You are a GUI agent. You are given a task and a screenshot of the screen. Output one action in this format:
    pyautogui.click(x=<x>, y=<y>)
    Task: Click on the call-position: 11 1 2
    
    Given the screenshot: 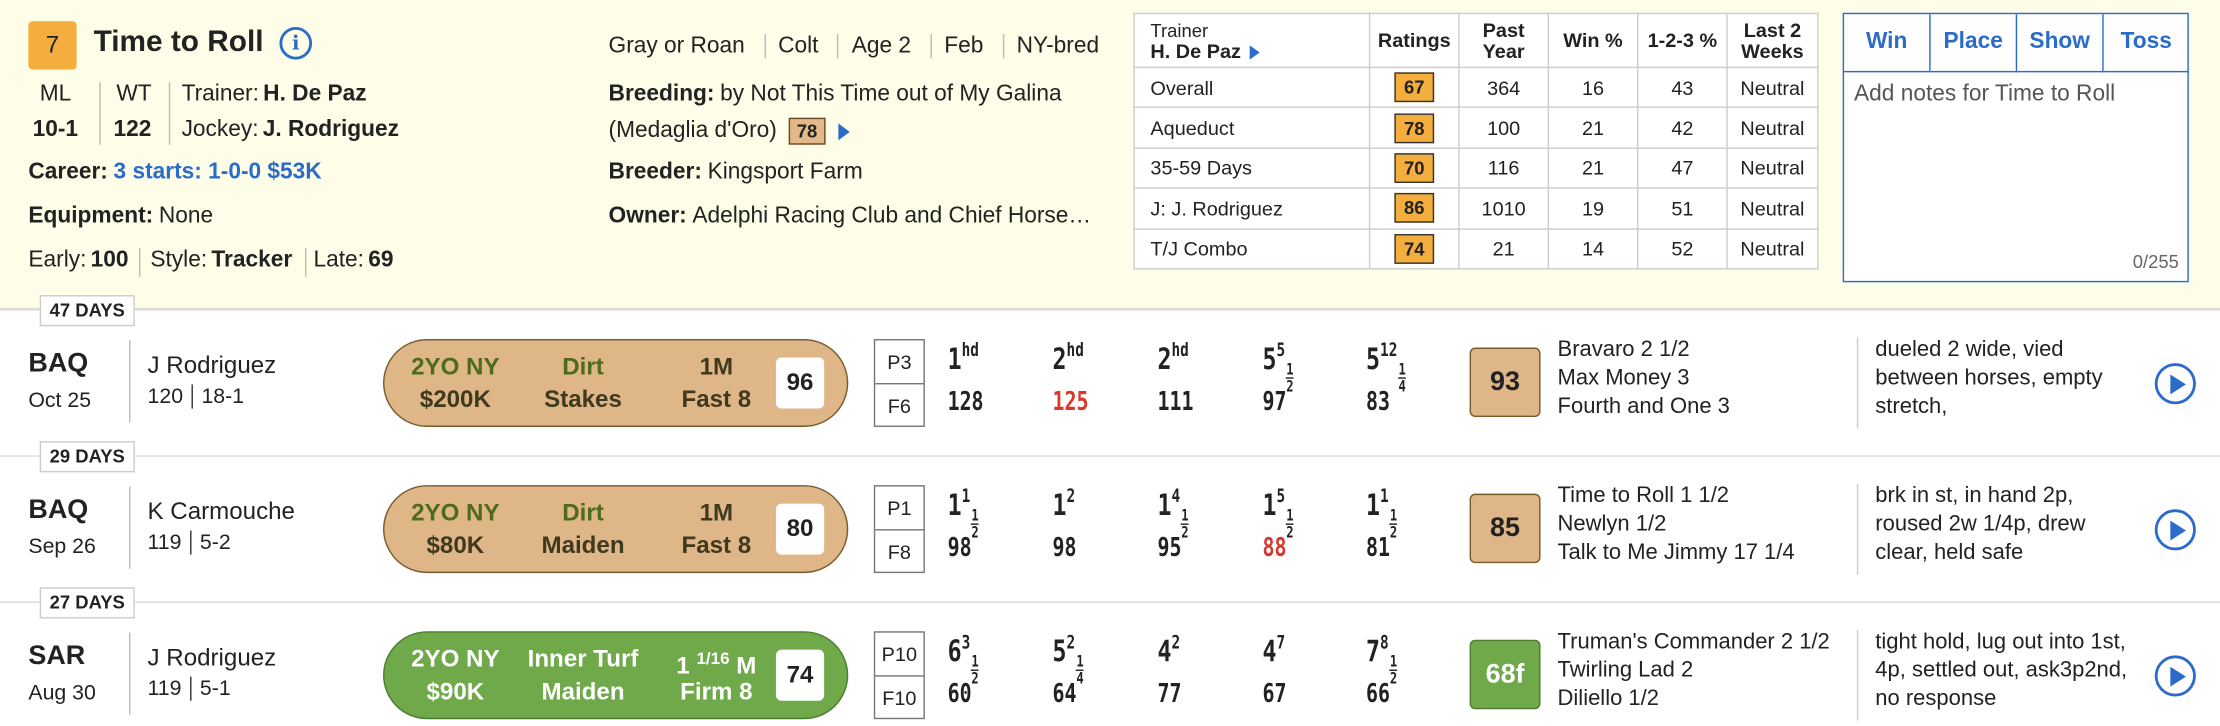 What is the action you would take?
    pyautogui.click(x=963, y=514)
    